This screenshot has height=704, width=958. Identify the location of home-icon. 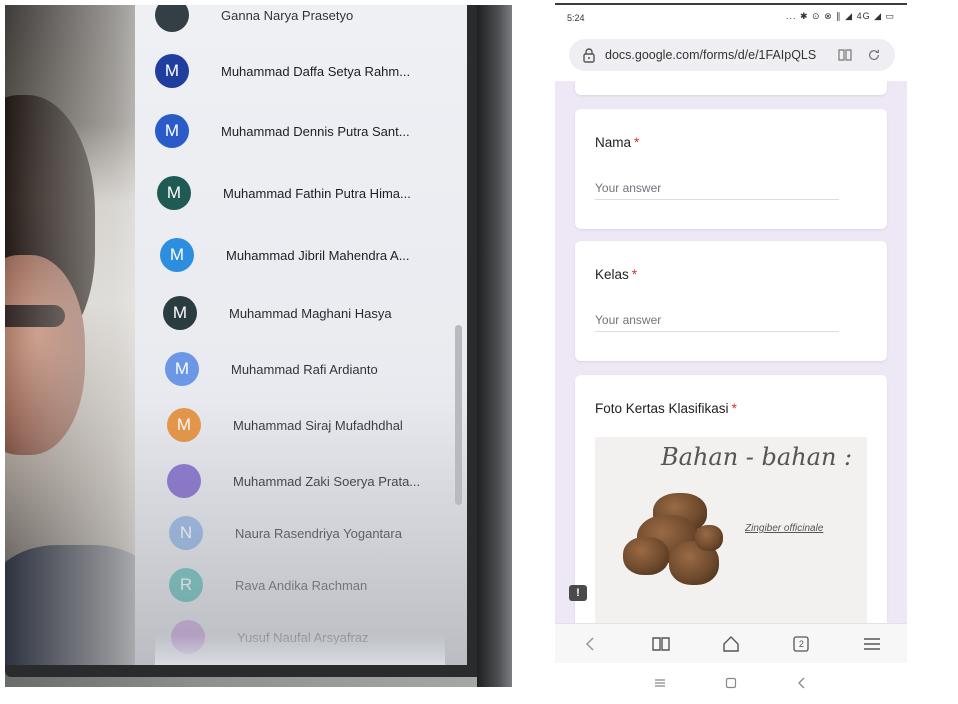
(731, 643).